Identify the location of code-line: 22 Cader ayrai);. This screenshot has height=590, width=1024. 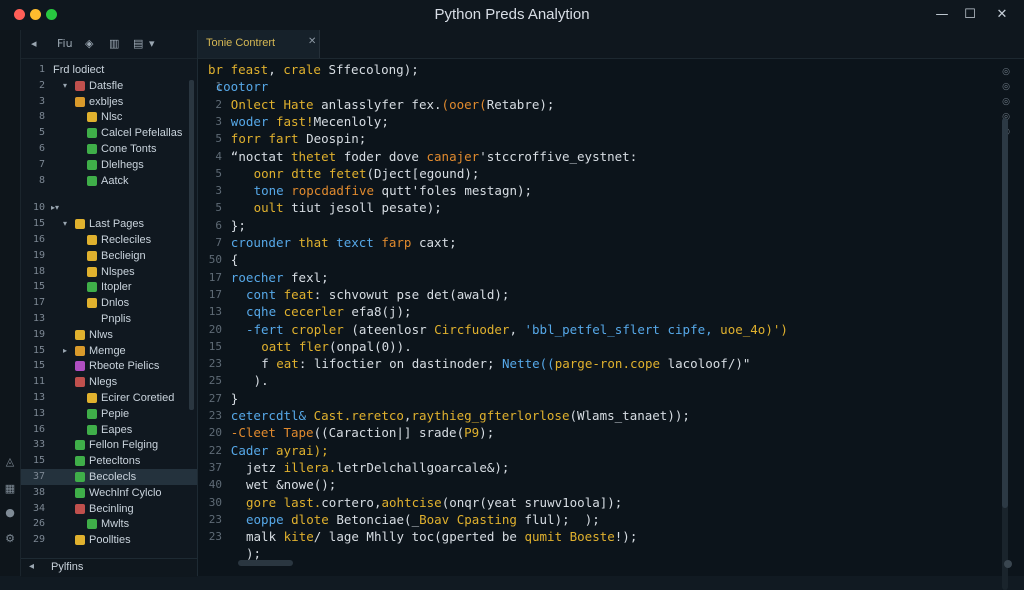
(598, 450).